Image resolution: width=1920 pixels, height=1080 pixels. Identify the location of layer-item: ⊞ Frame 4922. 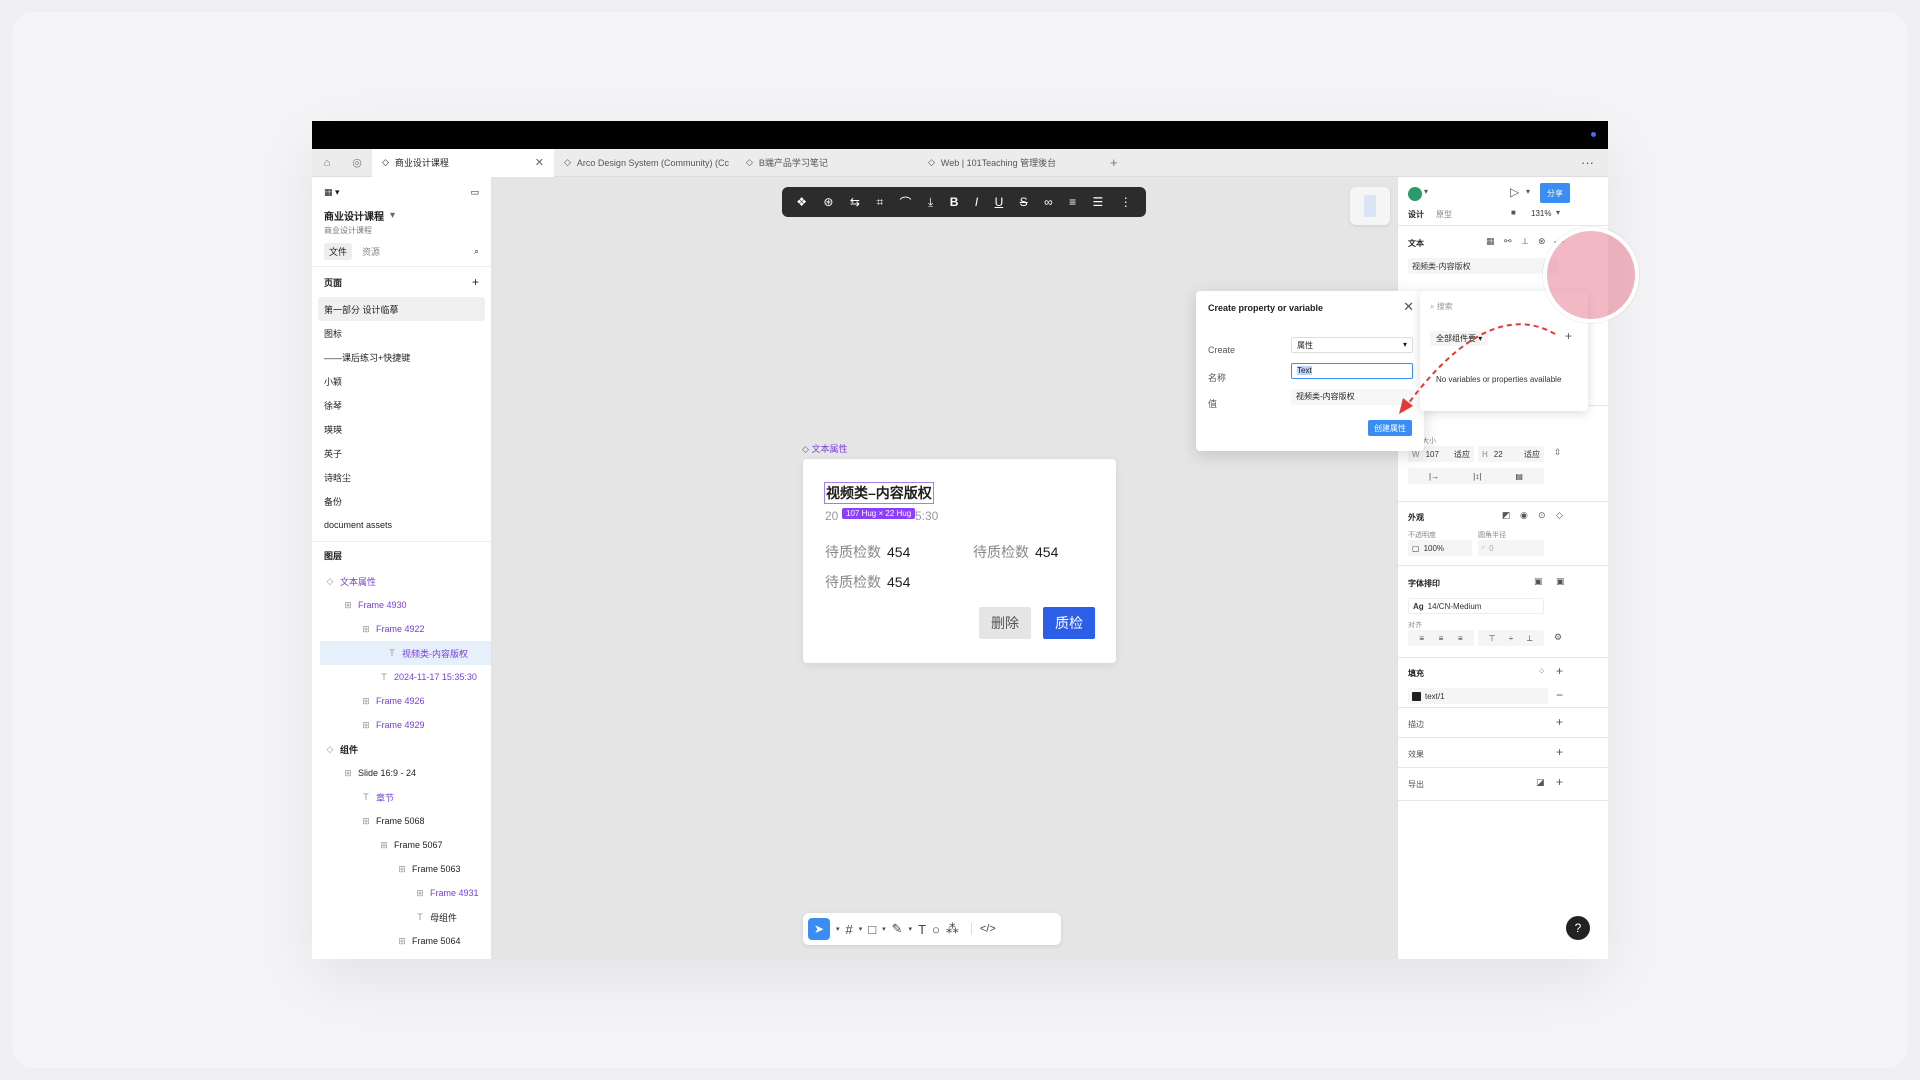
(401, 629).